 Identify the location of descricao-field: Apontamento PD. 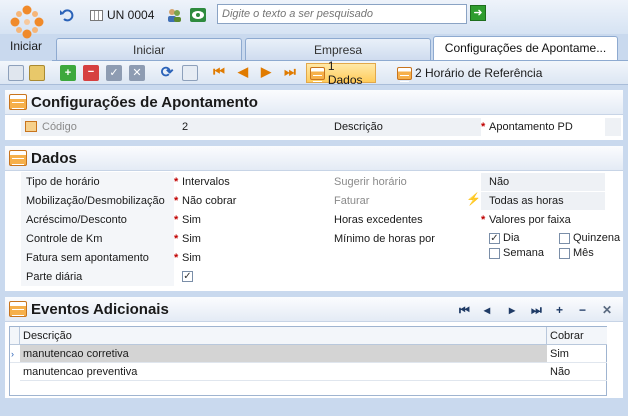
(543, 127).